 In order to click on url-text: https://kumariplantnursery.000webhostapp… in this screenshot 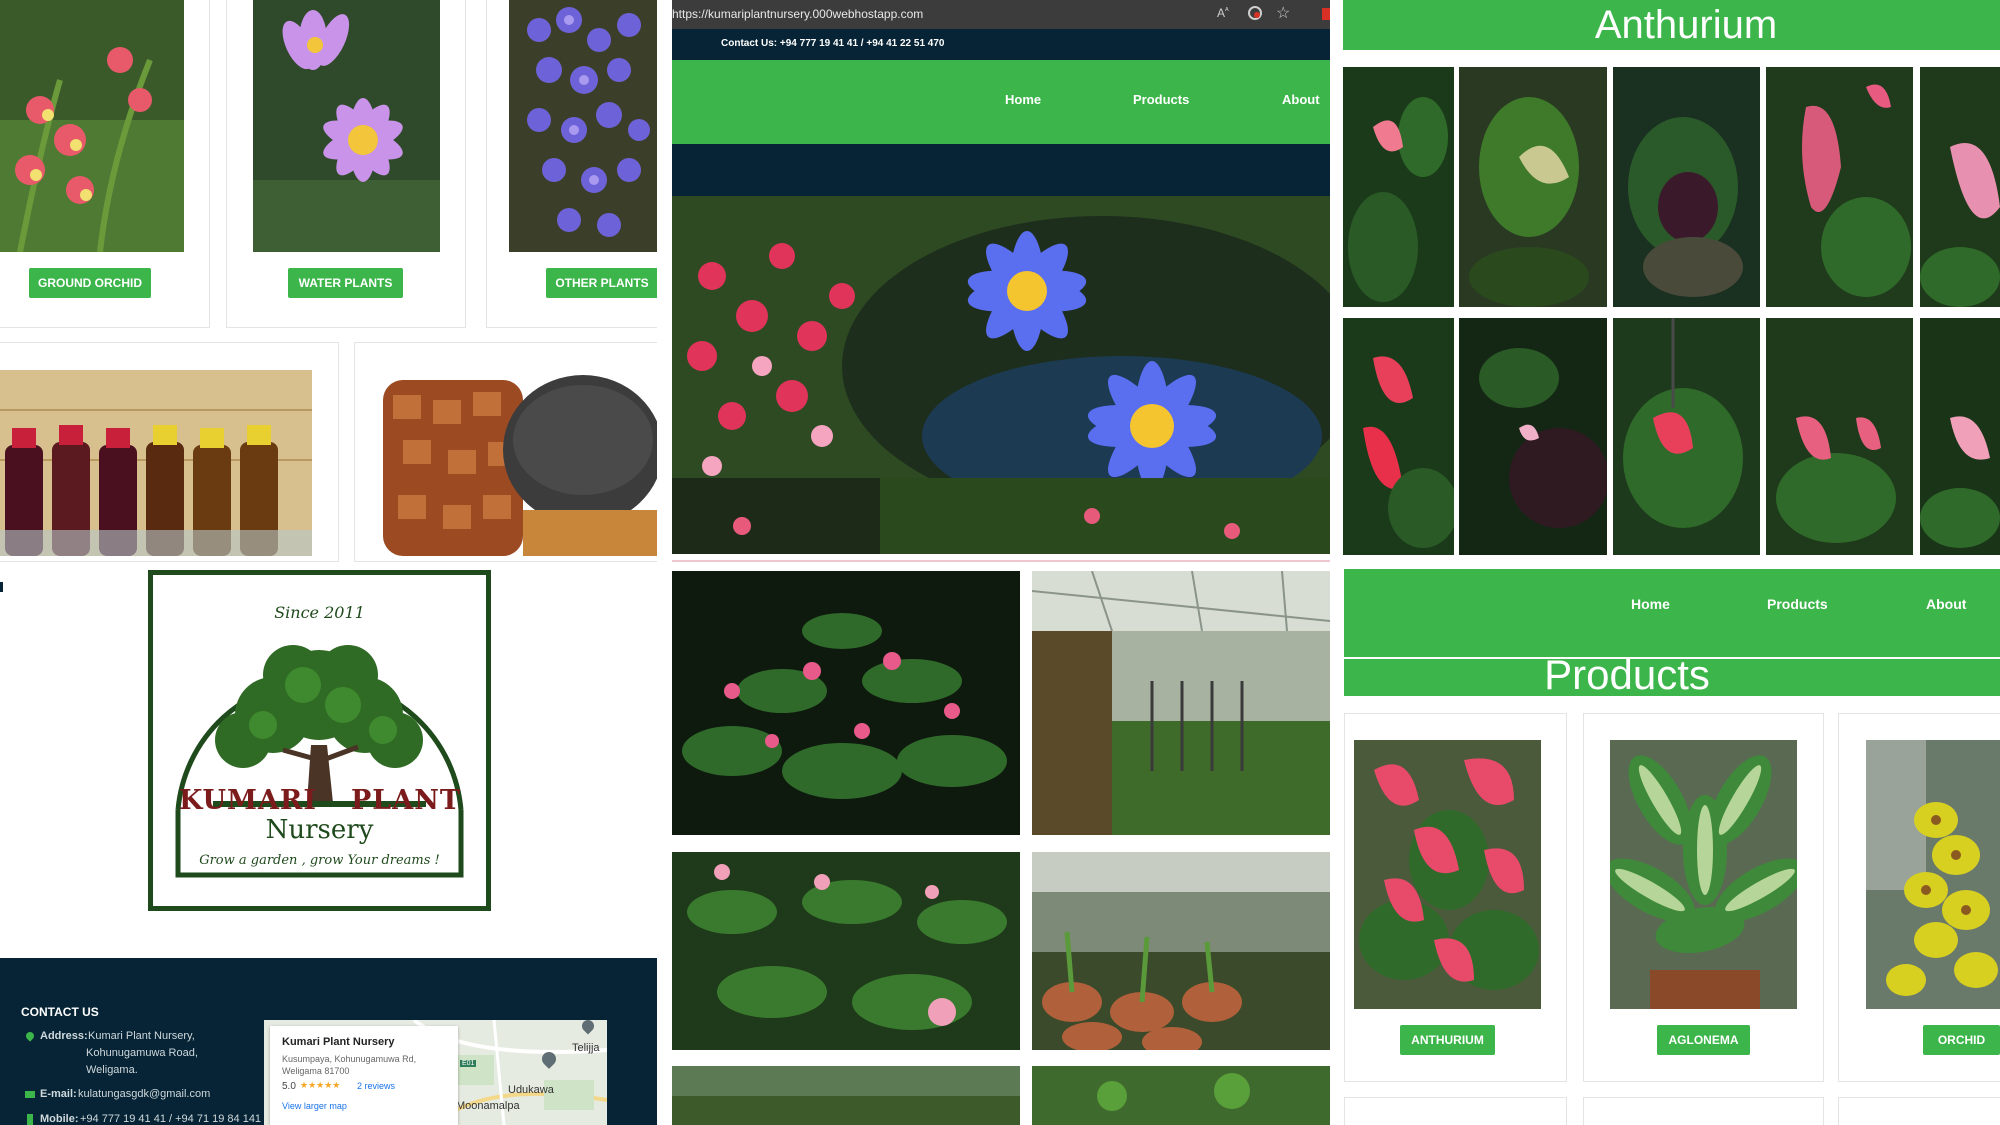, I will do `click(797, 14)`.